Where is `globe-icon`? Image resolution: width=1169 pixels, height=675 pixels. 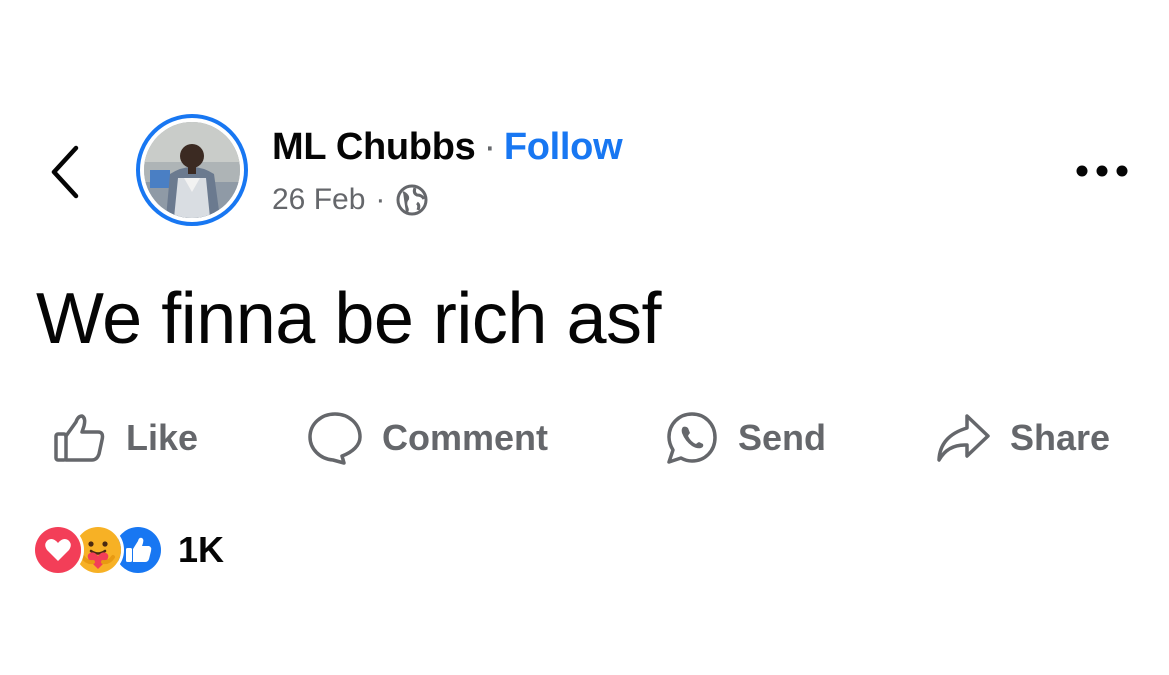 globe-icon is located at coordinates (412, 200).